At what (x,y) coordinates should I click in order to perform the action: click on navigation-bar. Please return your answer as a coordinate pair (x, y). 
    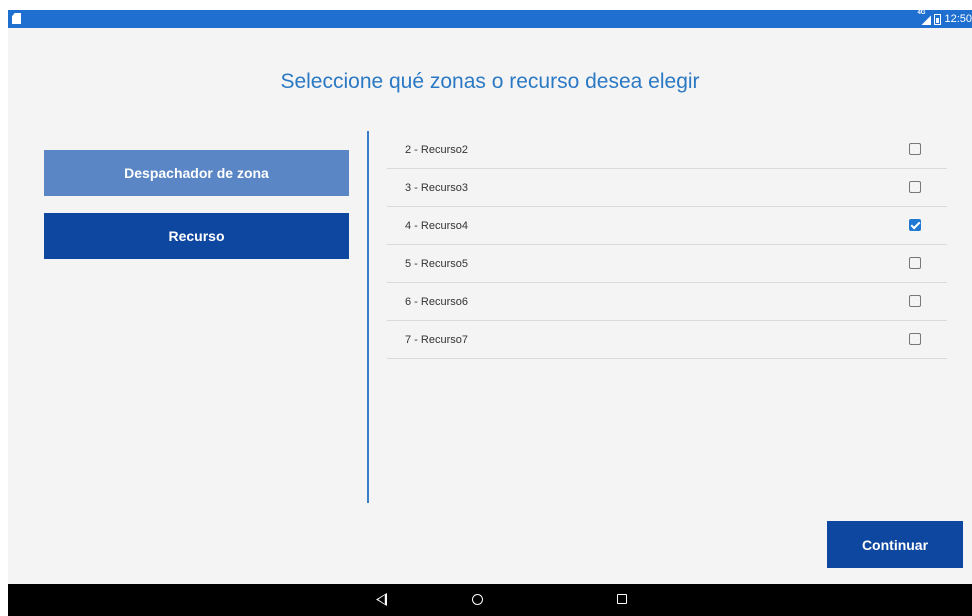
    Looking at the image, I should click on (490, 600).